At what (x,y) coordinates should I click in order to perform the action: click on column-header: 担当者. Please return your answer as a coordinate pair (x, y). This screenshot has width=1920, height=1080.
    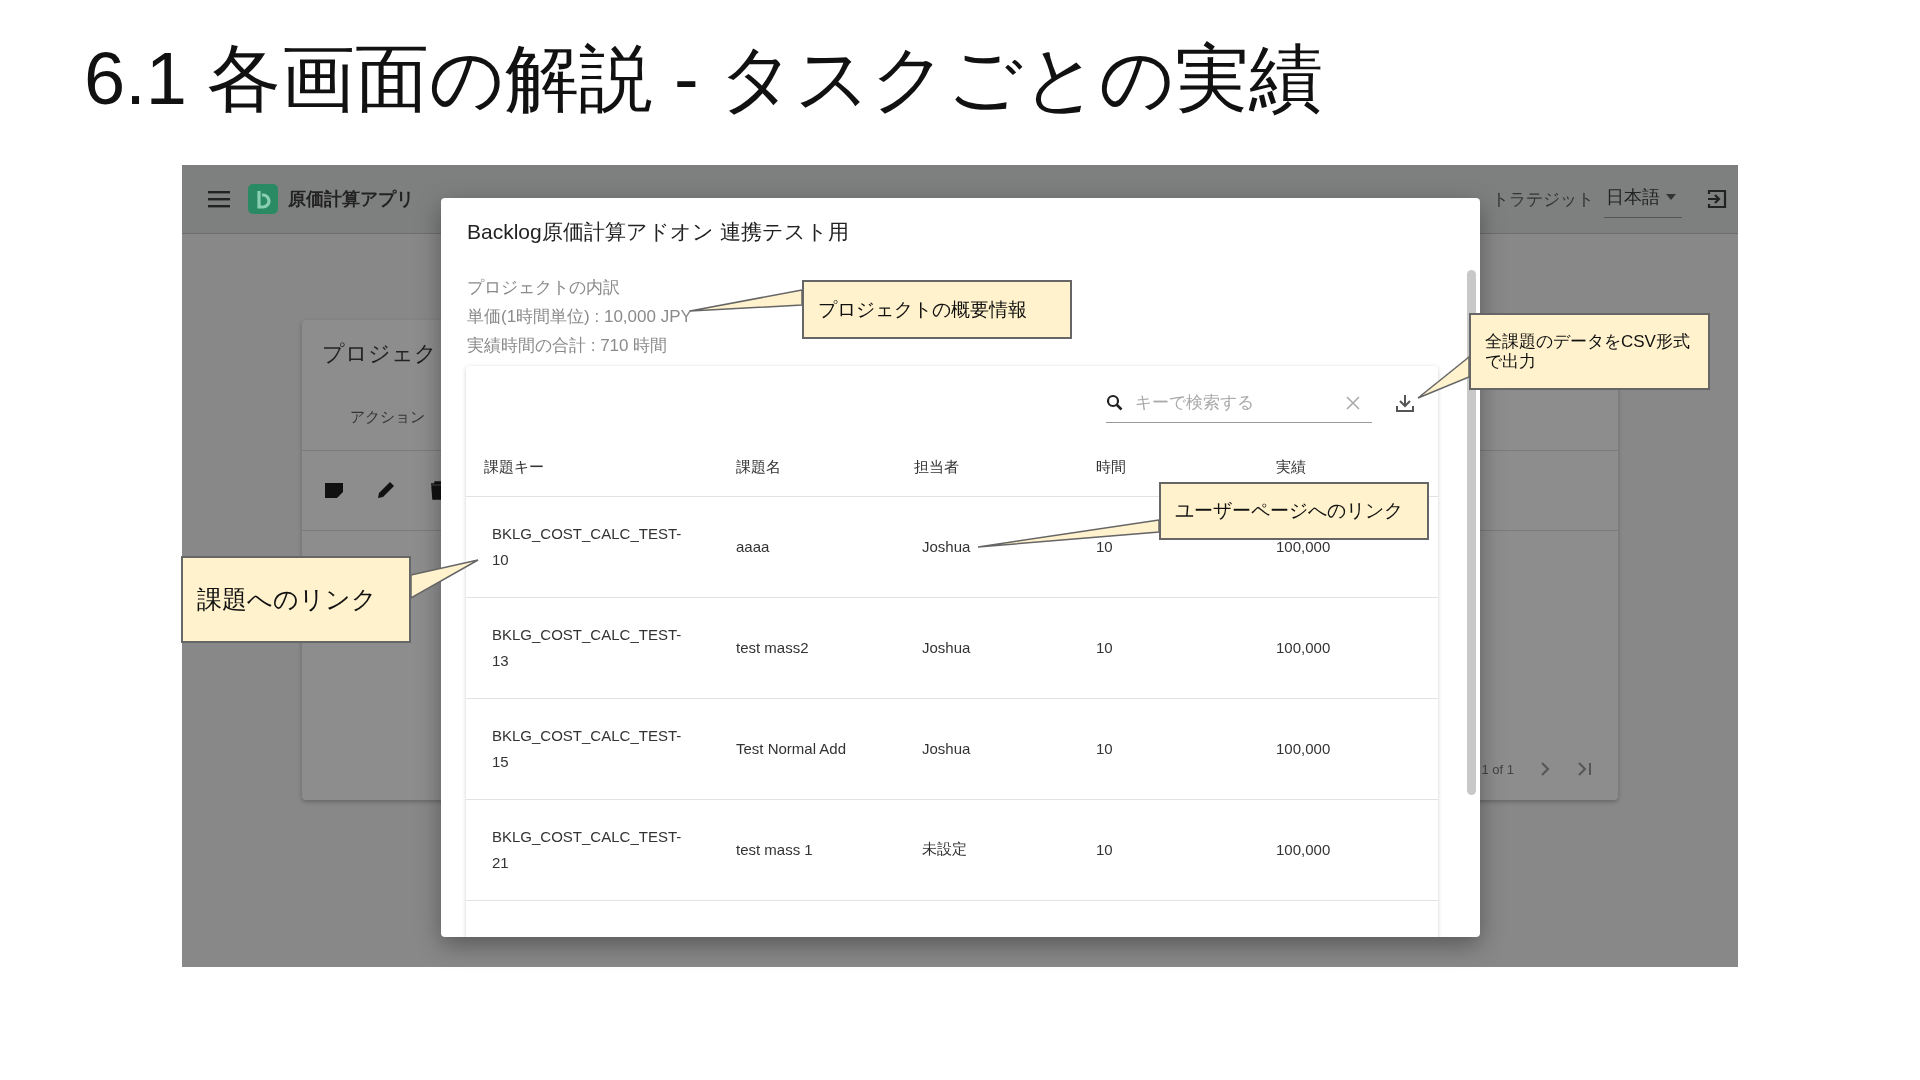
    Looking at the image, I should click on (936, 467).